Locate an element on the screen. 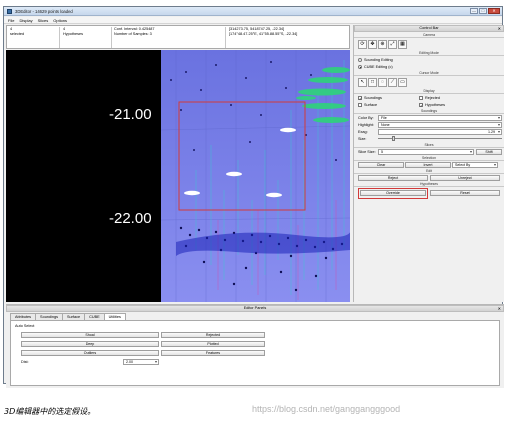 The image size is (515, 429). slice-size-row: Slice Size: 5 Shift is located at coordinates (429, 151).